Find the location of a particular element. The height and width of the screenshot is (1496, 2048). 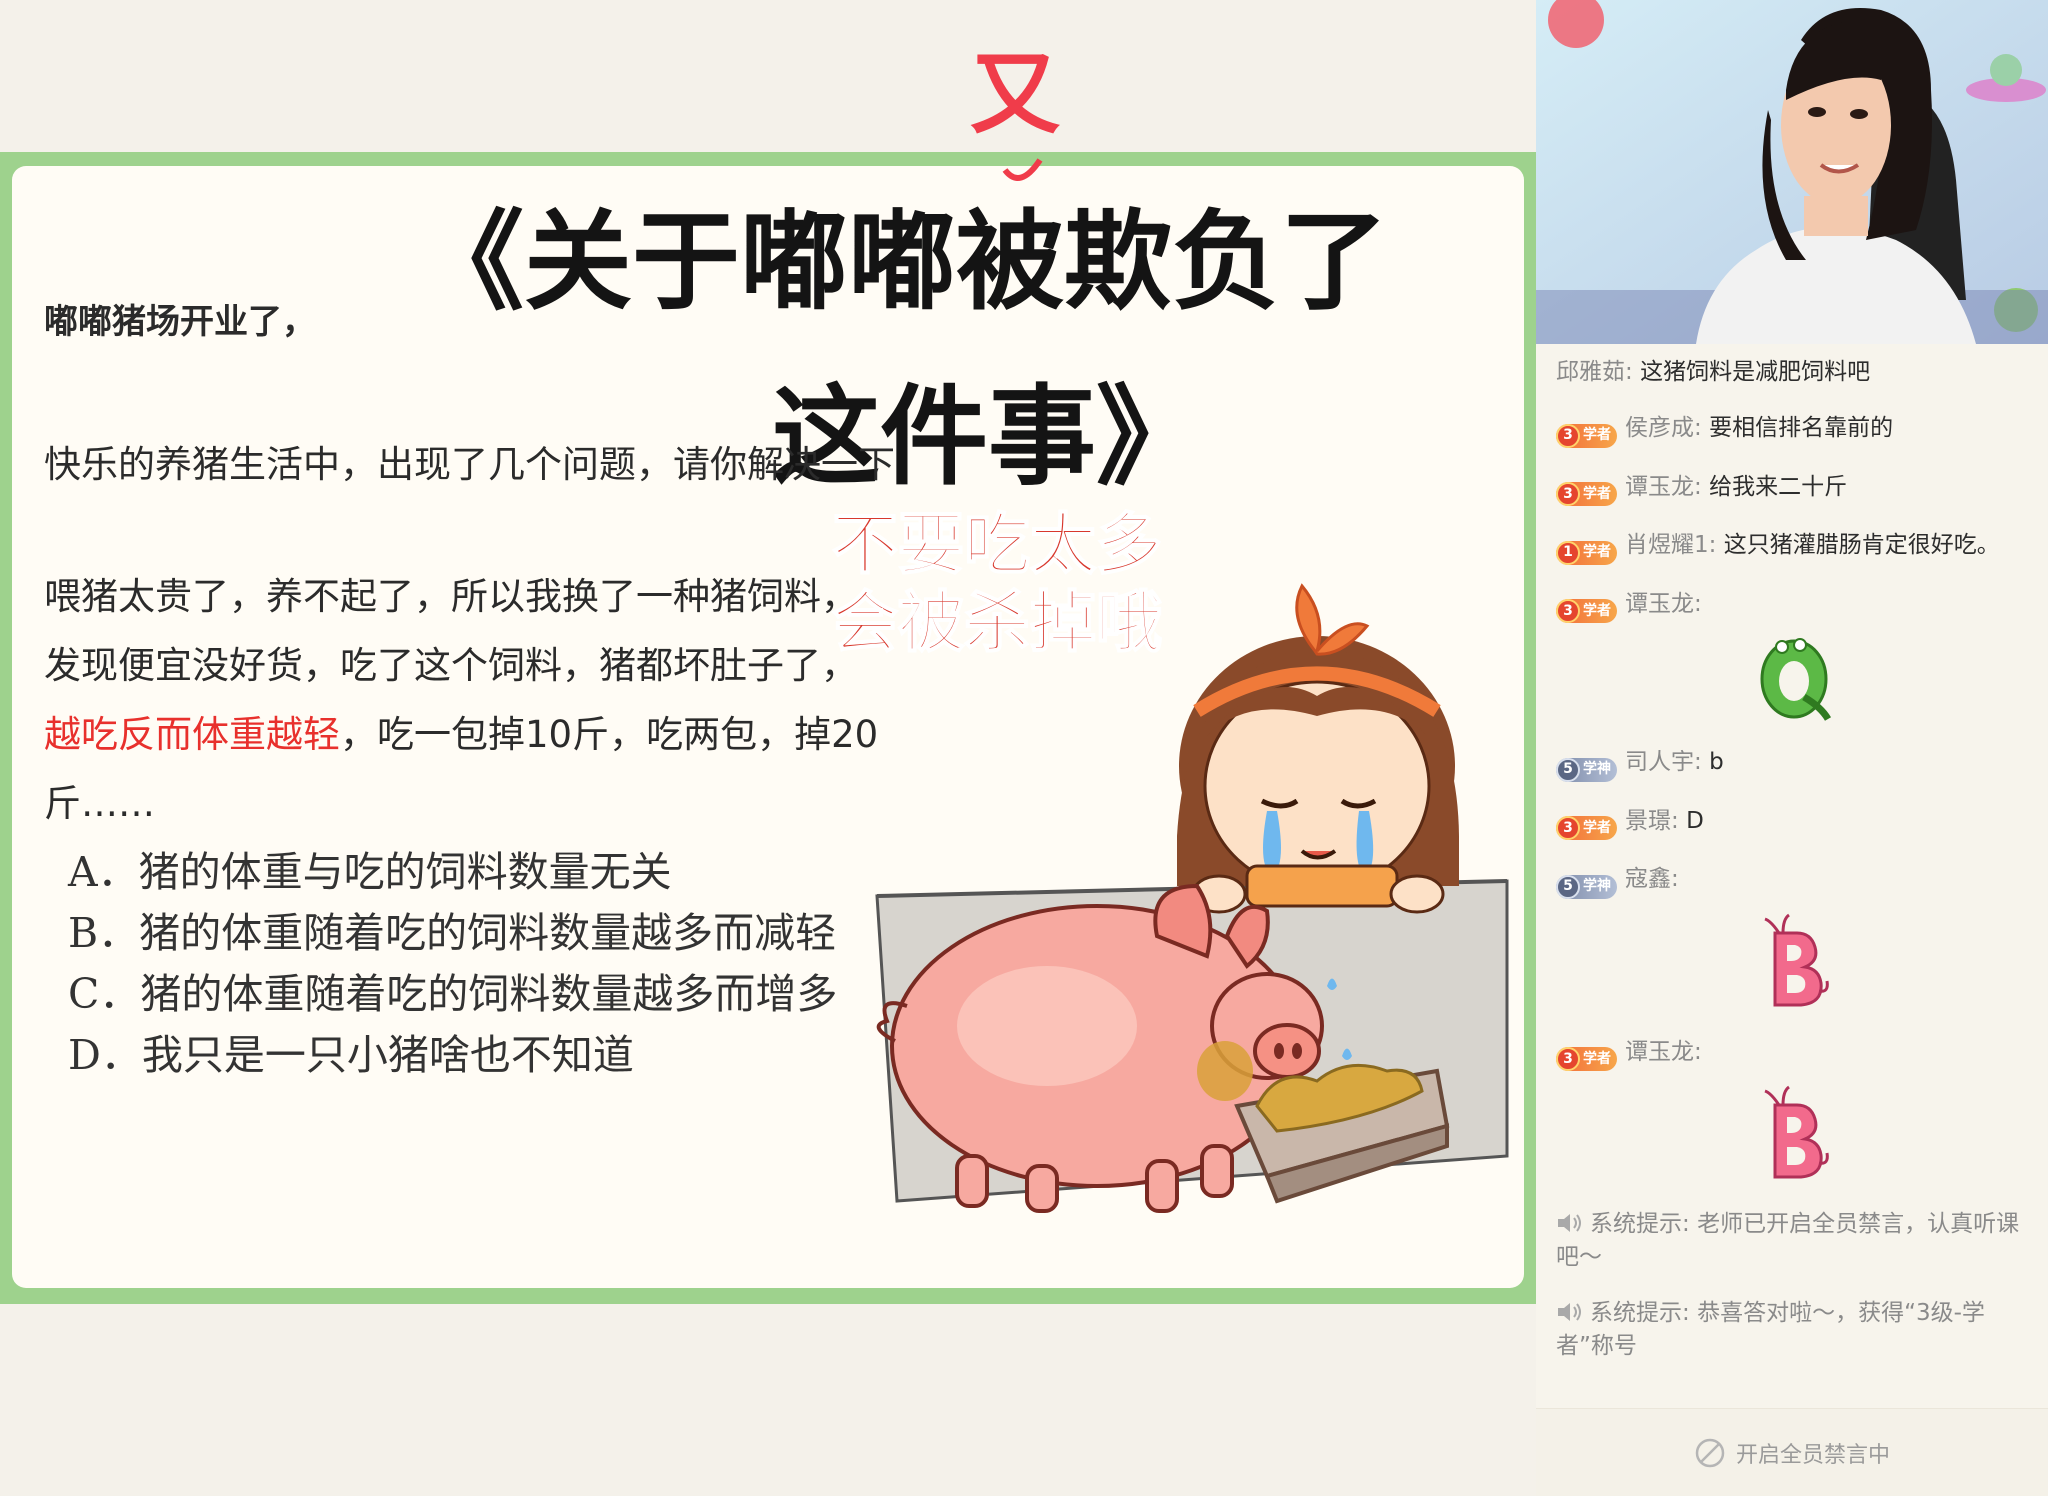

warning-line1: 不要吃太多 is located at coordinates (997, 544).